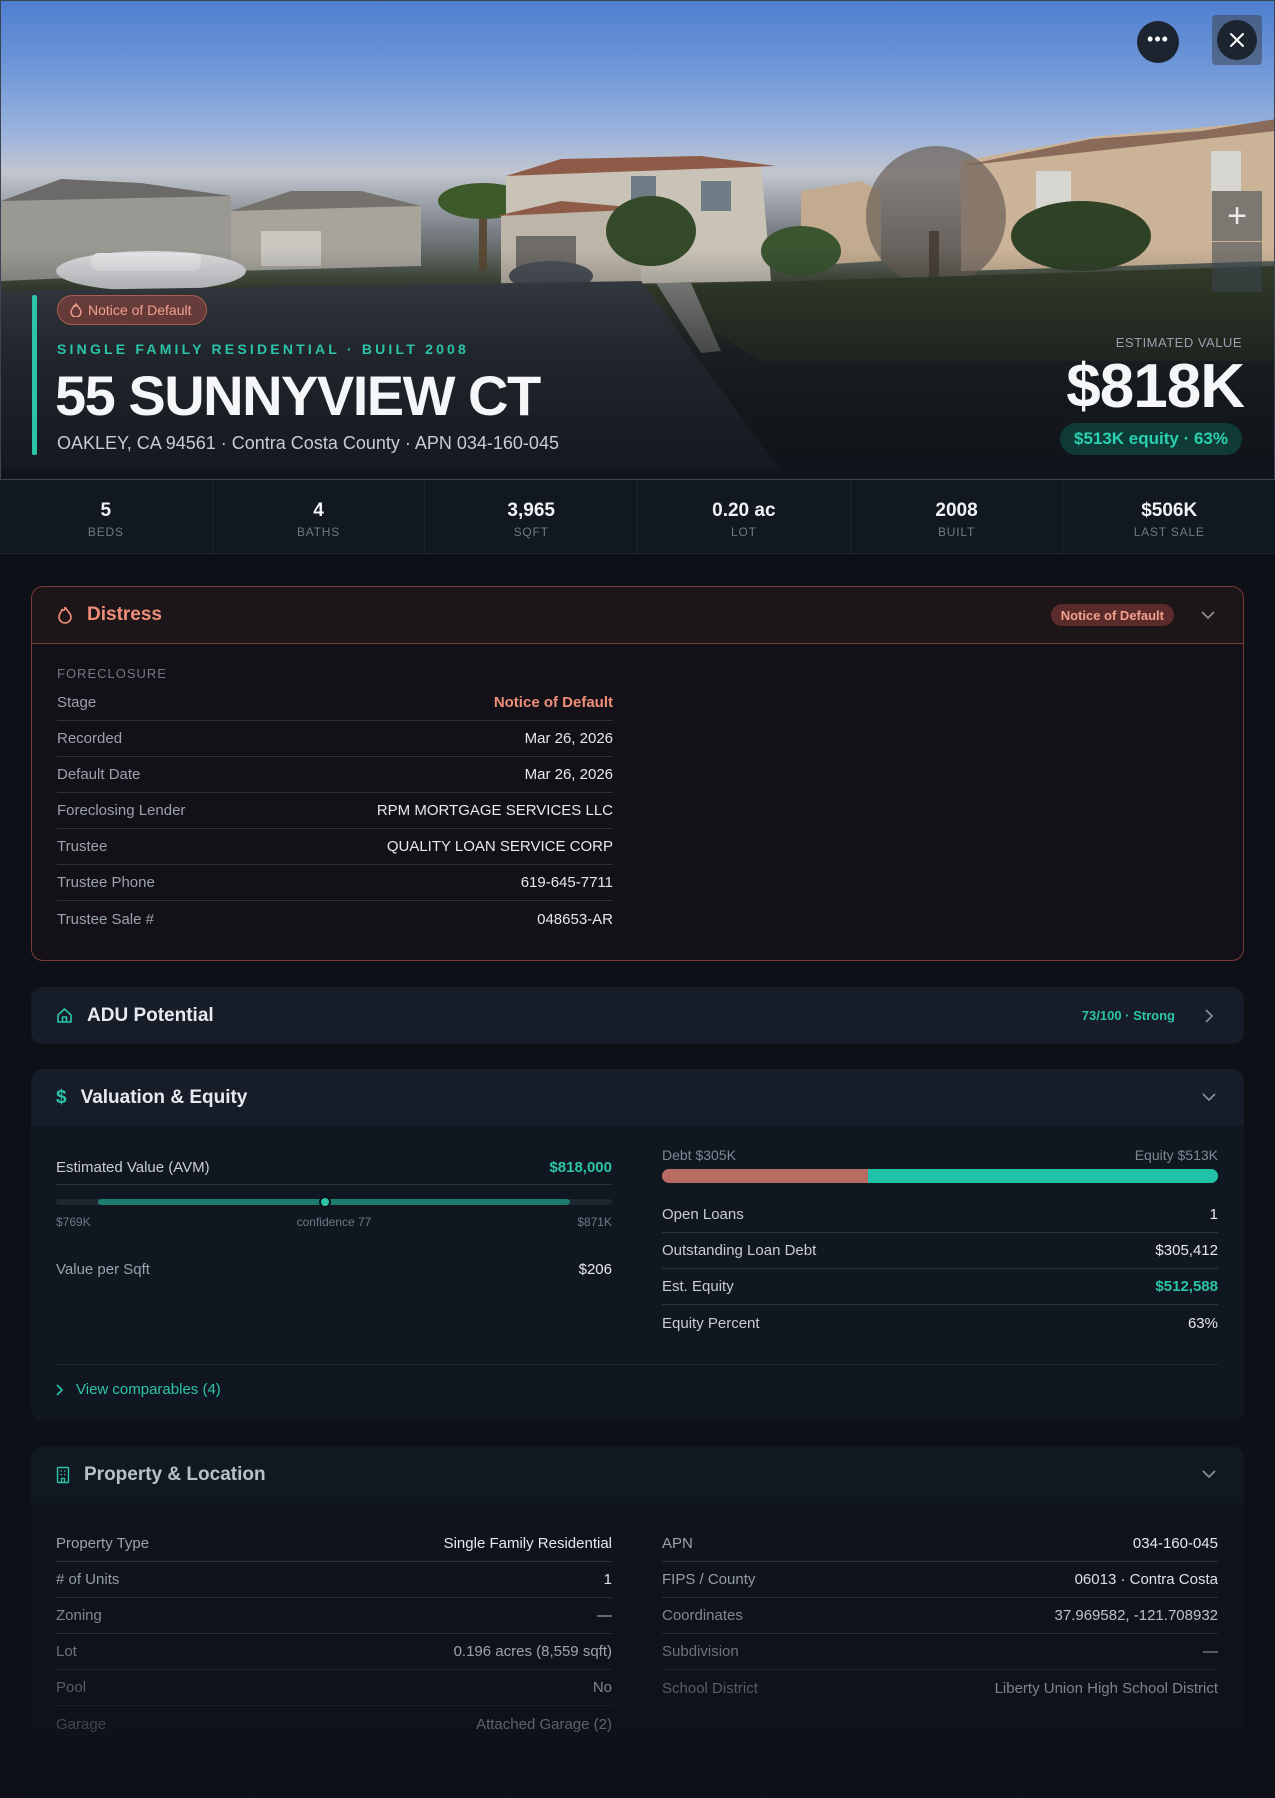  I want to click on stat-lot: 0.20 ac LOT, so click(744, 516).